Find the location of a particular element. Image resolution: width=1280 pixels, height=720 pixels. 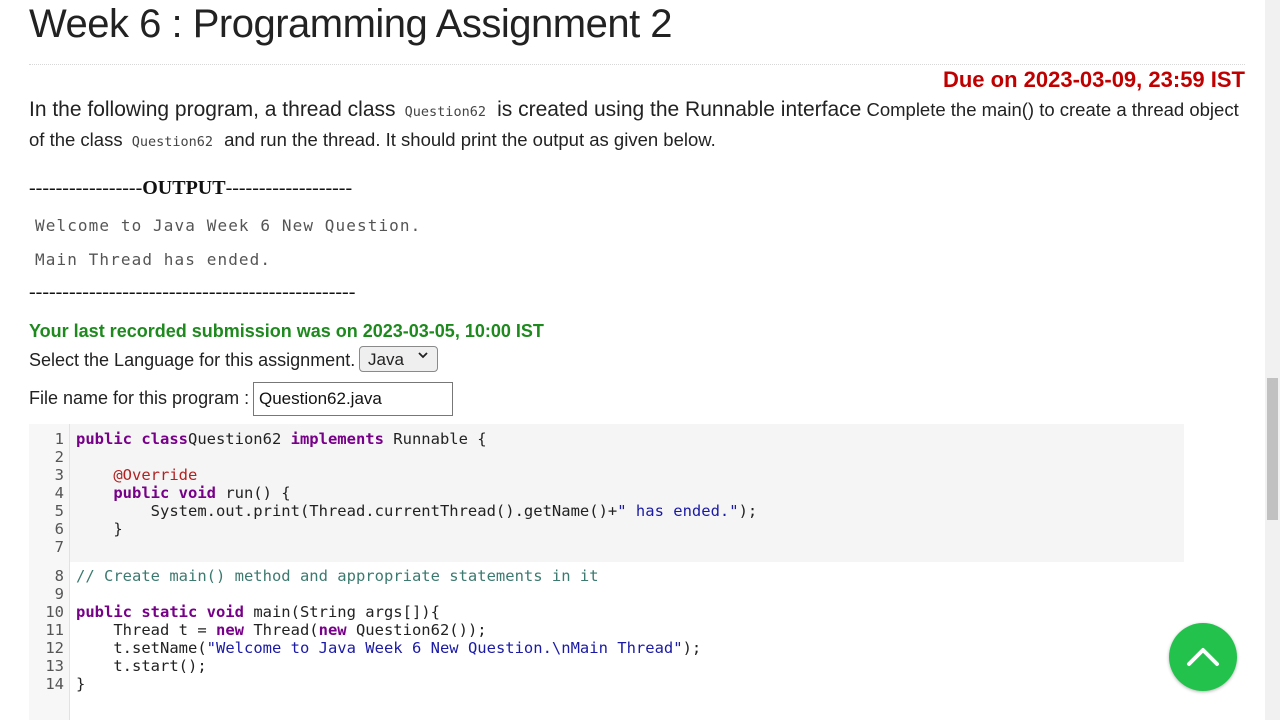

line-number: 7 is located at coordinates (59, 547).